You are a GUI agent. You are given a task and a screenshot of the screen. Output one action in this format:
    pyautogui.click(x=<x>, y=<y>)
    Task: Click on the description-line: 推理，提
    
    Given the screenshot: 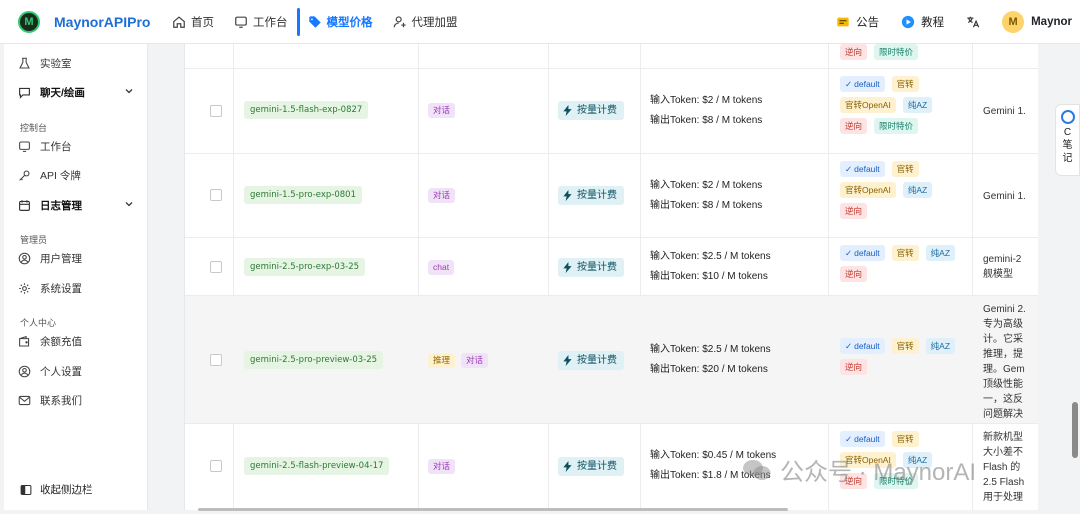 What is the action you would take?
    pyautogui.click(x=1003, y=354)
    